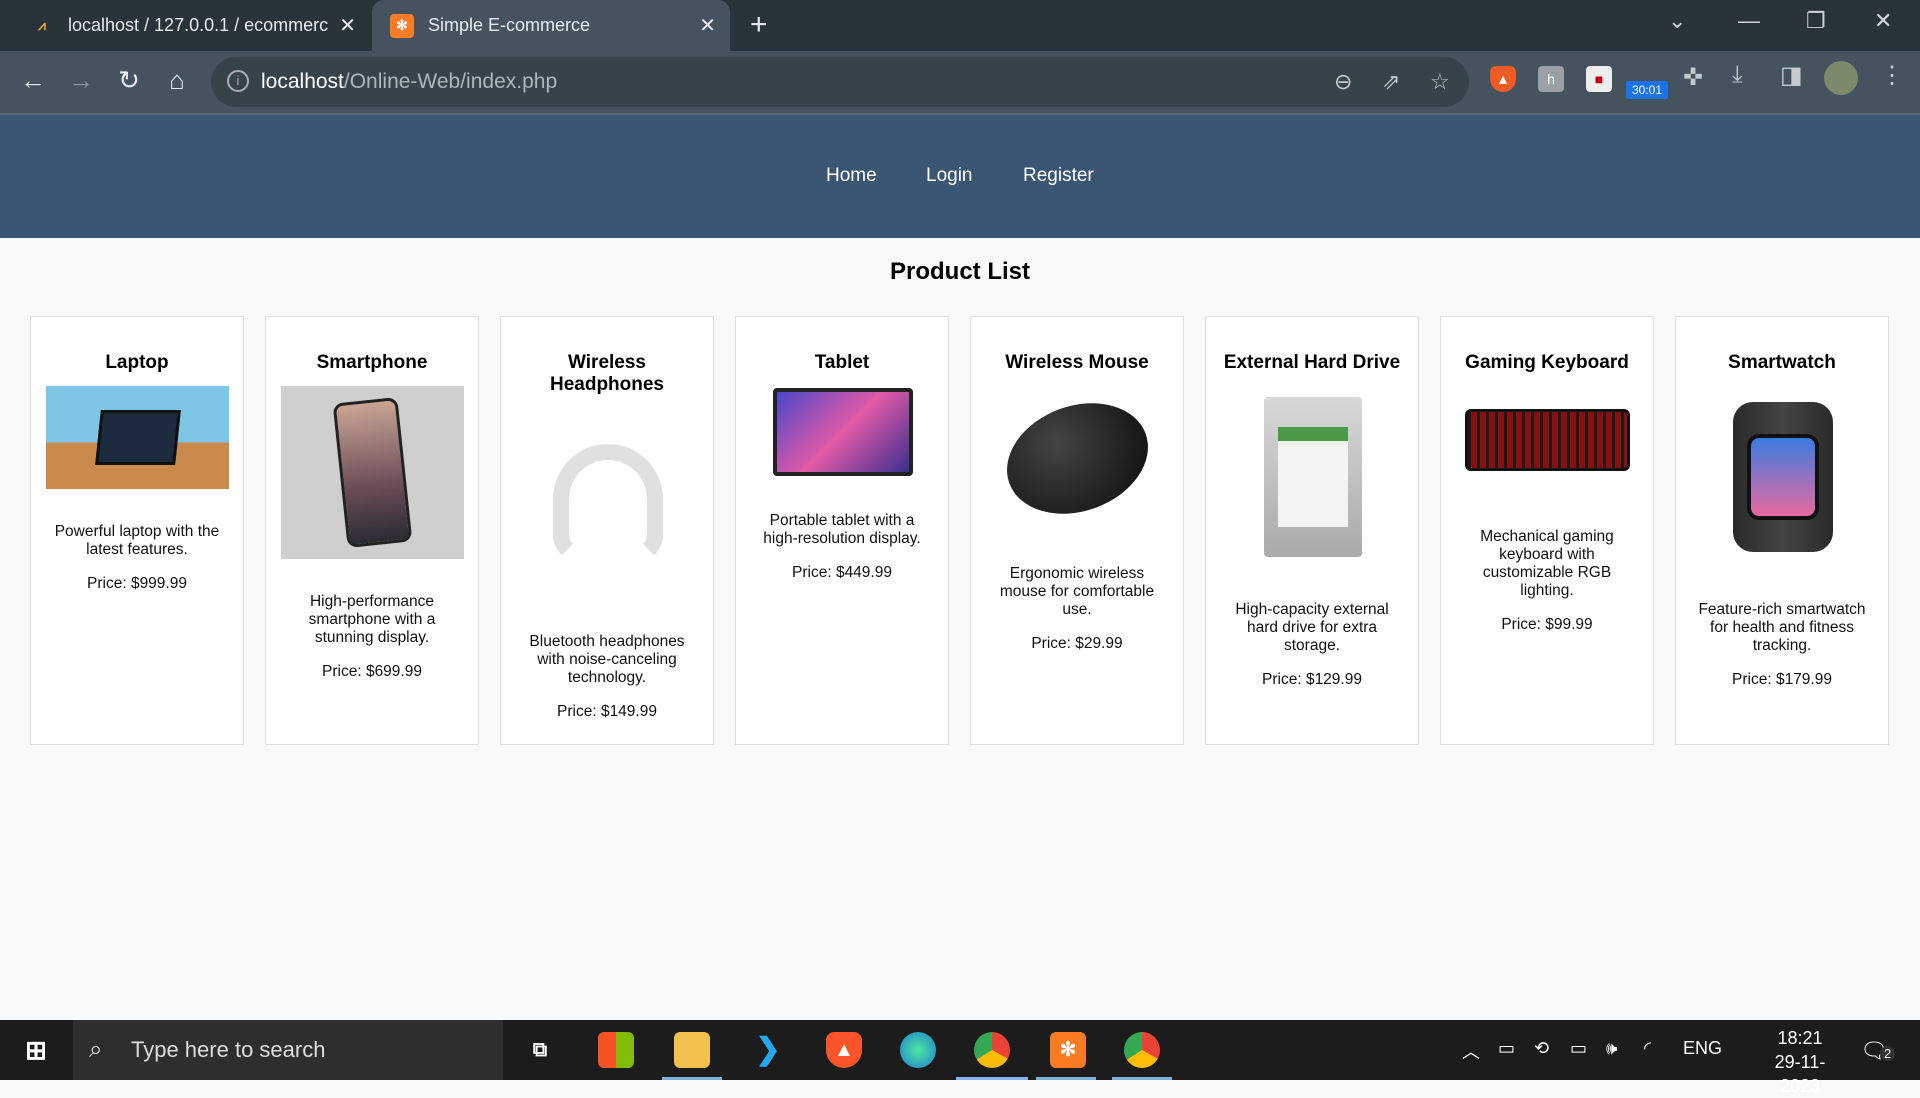 The width and height of the screenshot is (1920, 1098). I want to click on product-name: Wireless Headphones, so click(607, 373).